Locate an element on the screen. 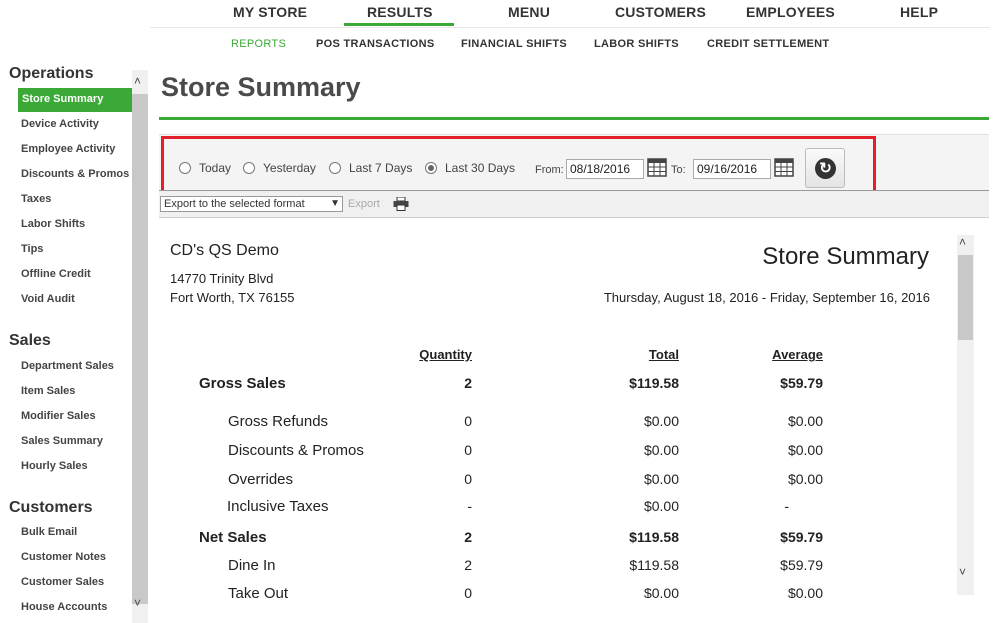  row-label: Overrides is located at coordinates (261, 479).